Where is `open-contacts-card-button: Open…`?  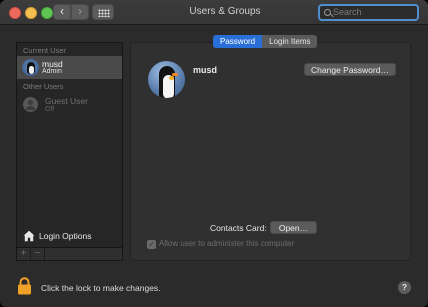
open-contacts-card-button: Open… is located at coordinates (293, 227).